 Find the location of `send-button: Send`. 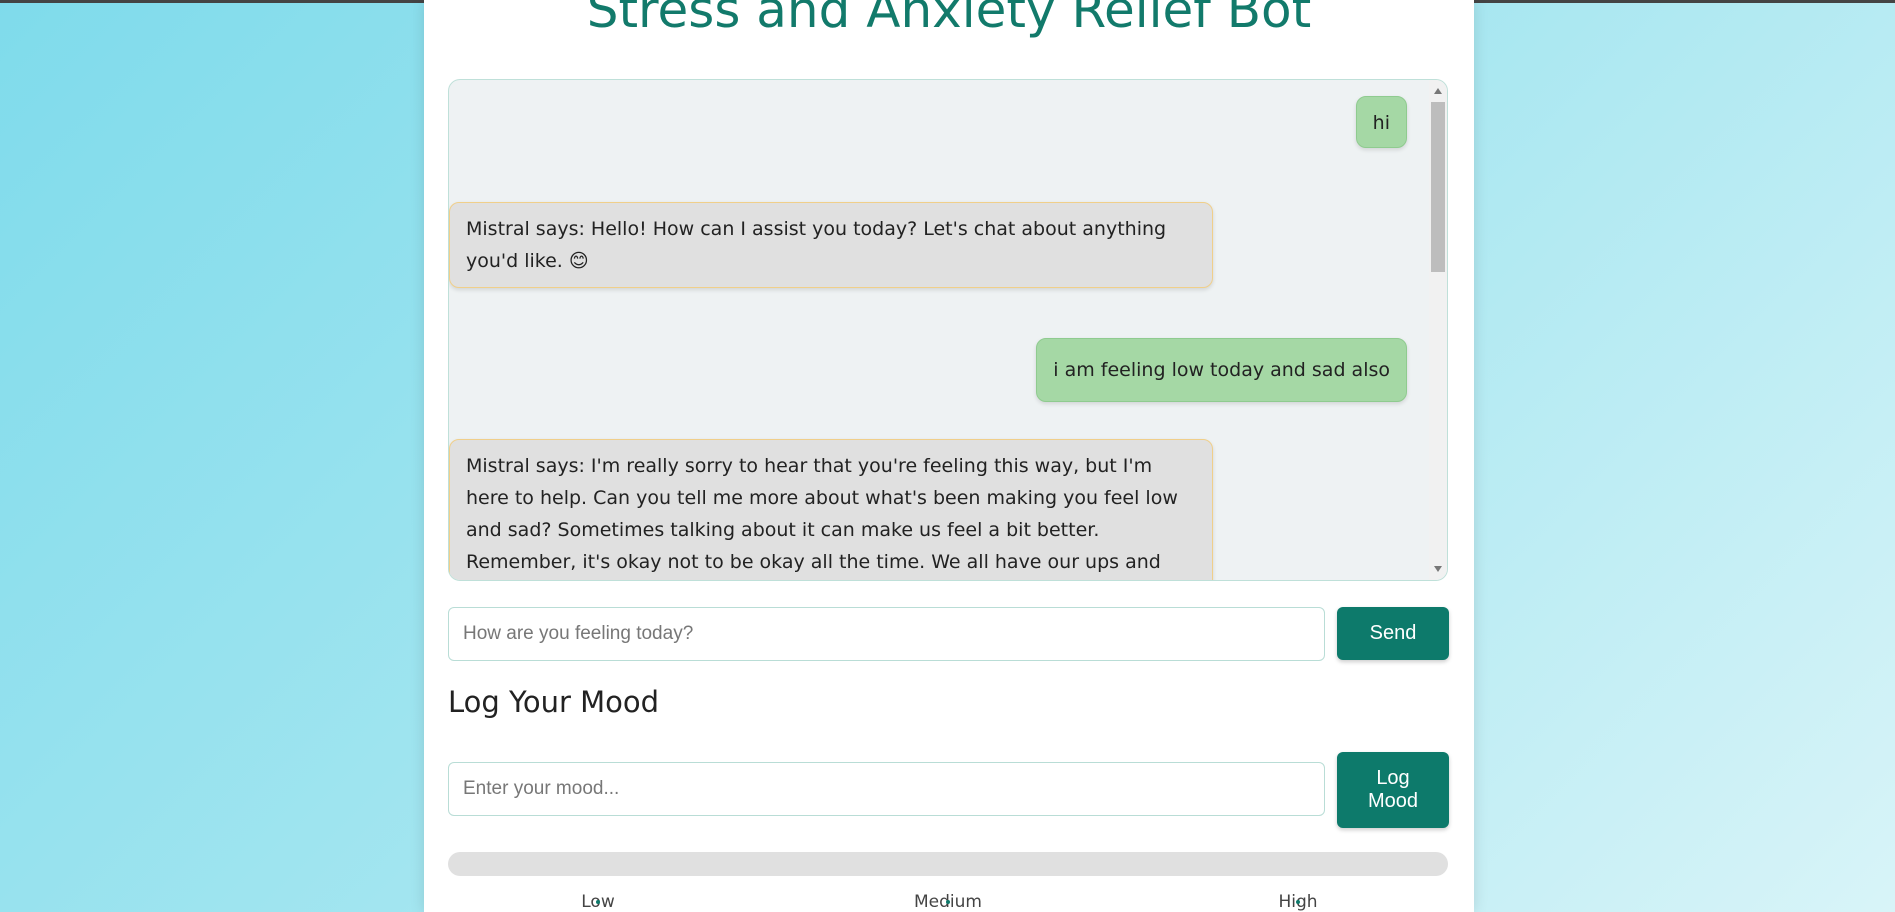

send-button: Send is located at coordinates (1393, 633).